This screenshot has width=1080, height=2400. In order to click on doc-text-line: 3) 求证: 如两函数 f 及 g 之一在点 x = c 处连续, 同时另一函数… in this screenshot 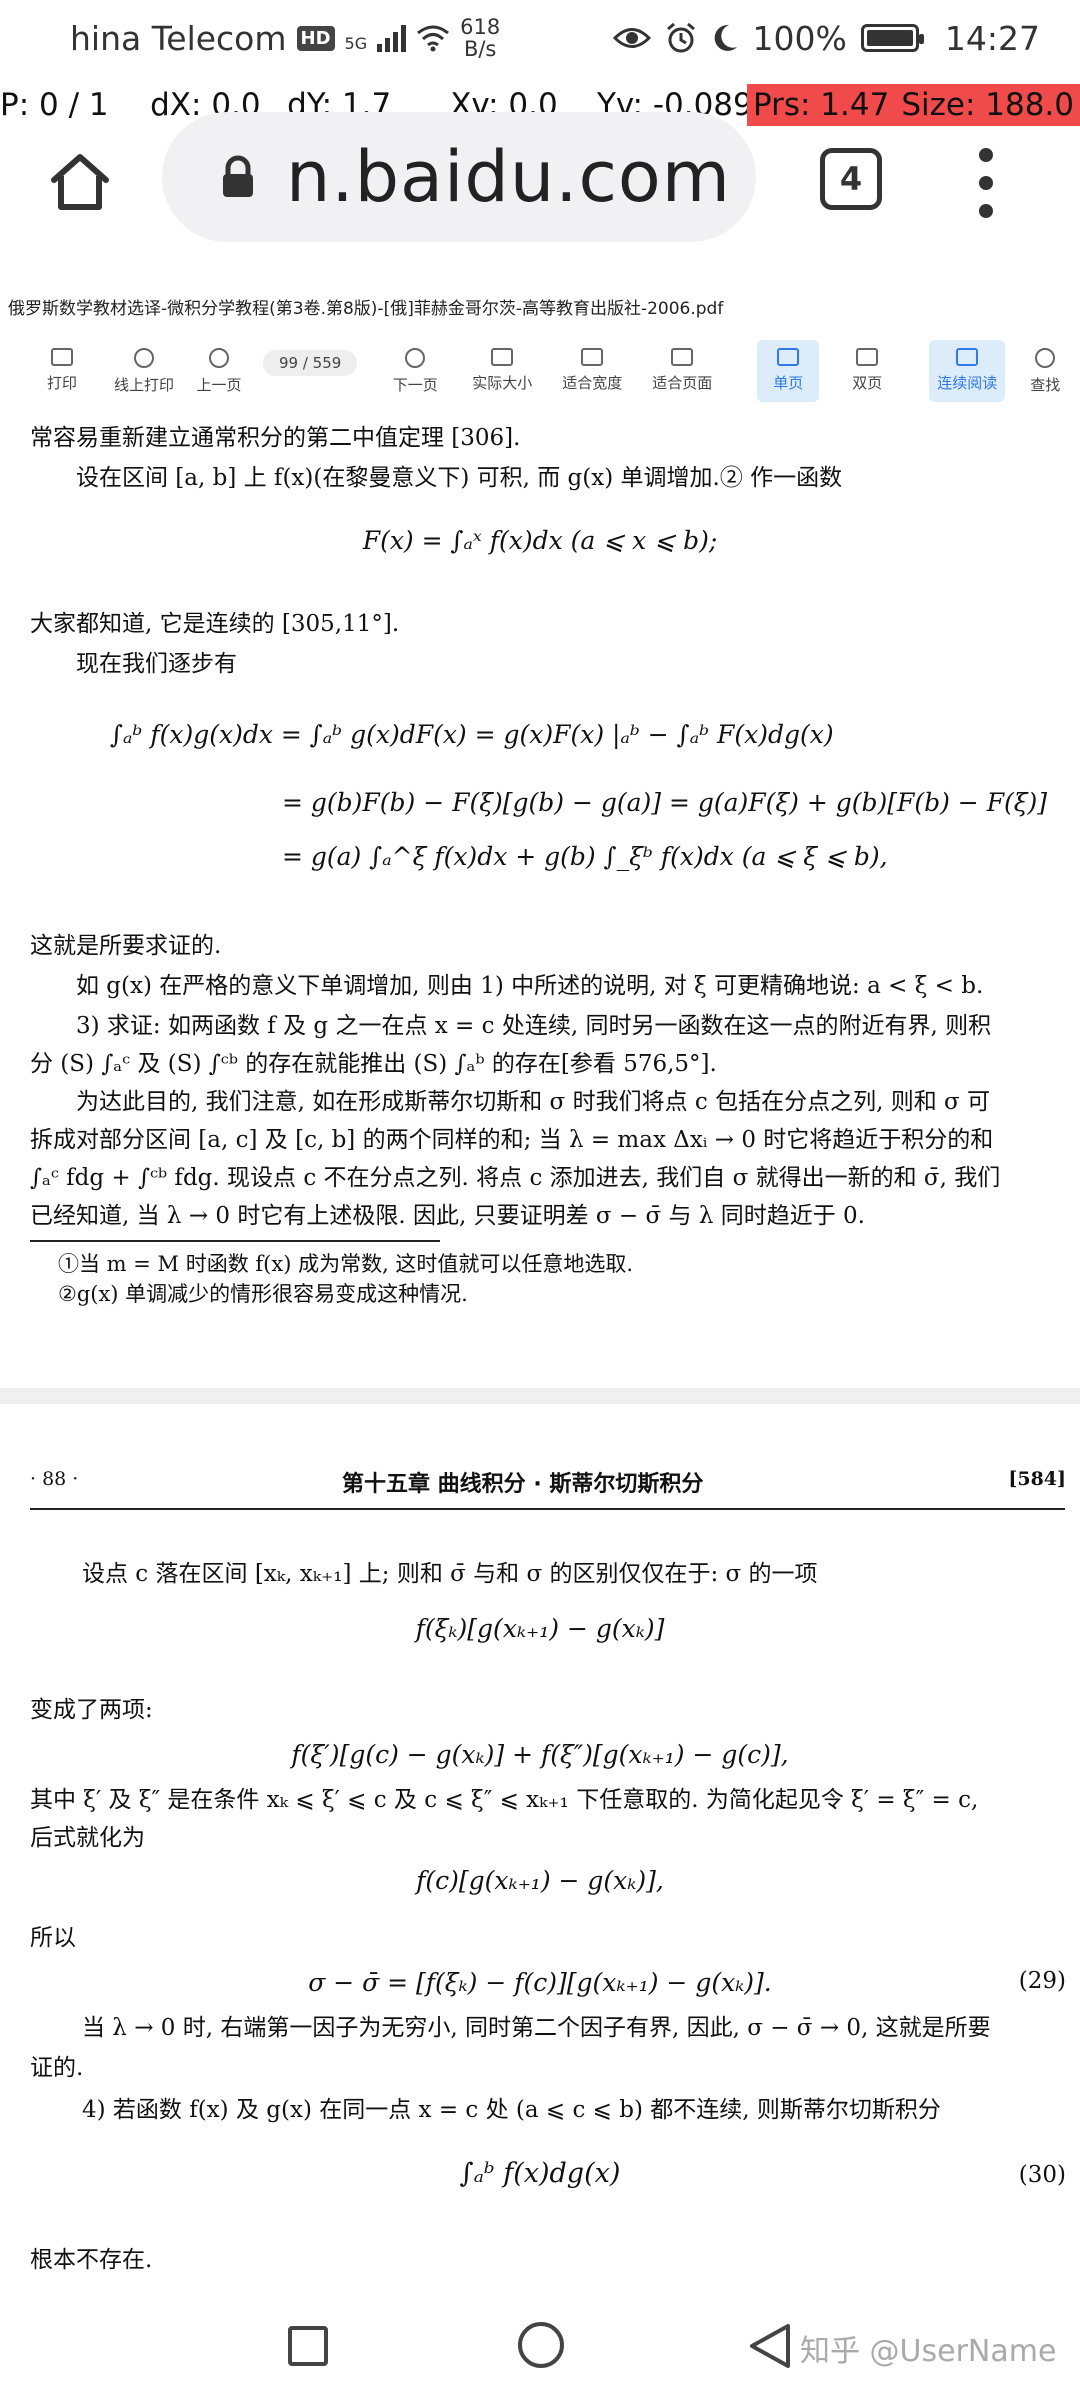, I will do `click(534, 1026)`.